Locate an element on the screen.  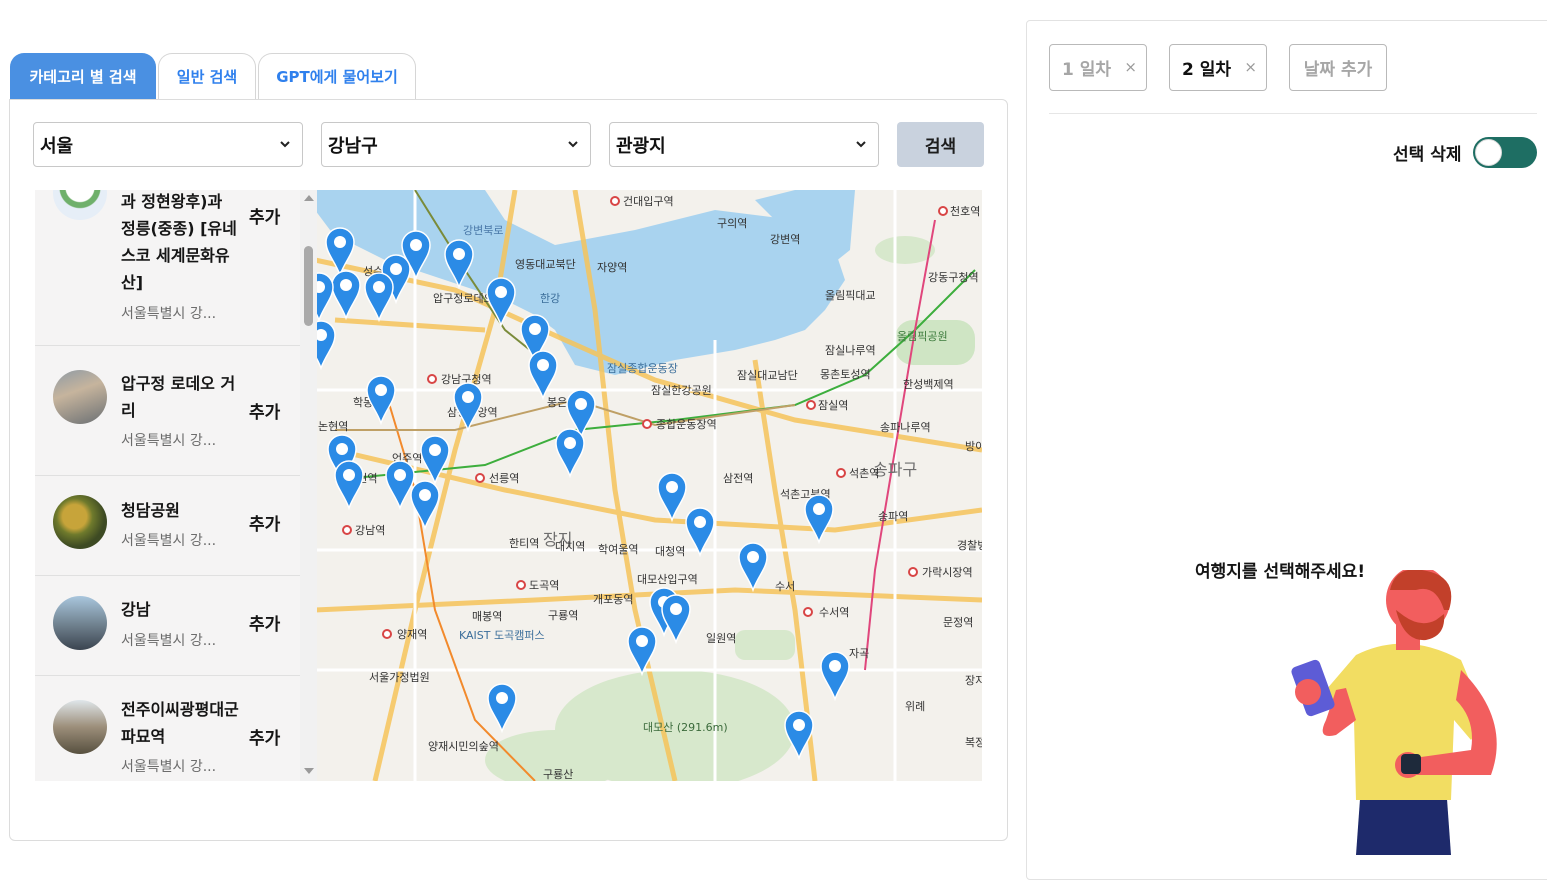
category-select-value: 관광지 is located at coordinates (641, 146).